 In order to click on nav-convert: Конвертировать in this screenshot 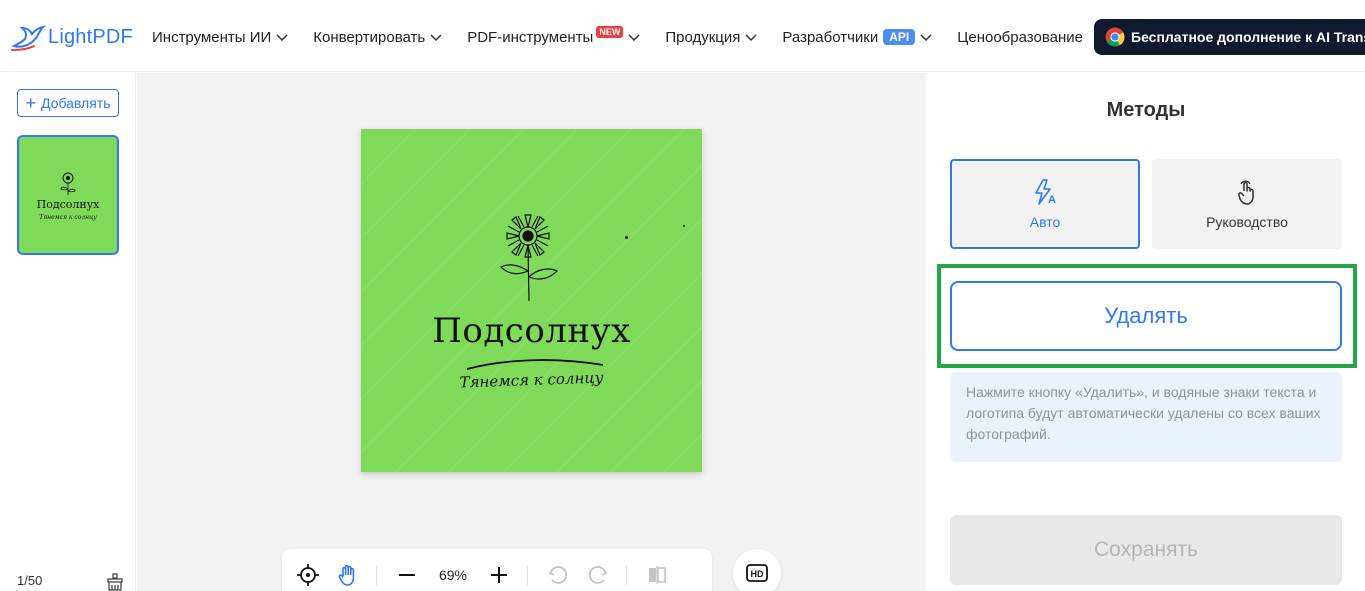, I will do `click(378, 37)`.